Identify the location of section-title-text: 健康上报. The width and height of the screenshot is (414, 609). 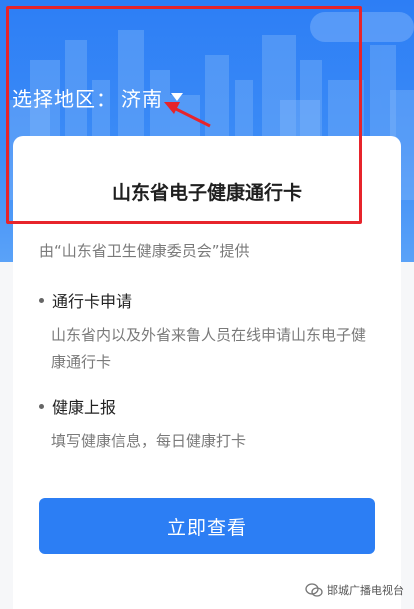
(84, 407).